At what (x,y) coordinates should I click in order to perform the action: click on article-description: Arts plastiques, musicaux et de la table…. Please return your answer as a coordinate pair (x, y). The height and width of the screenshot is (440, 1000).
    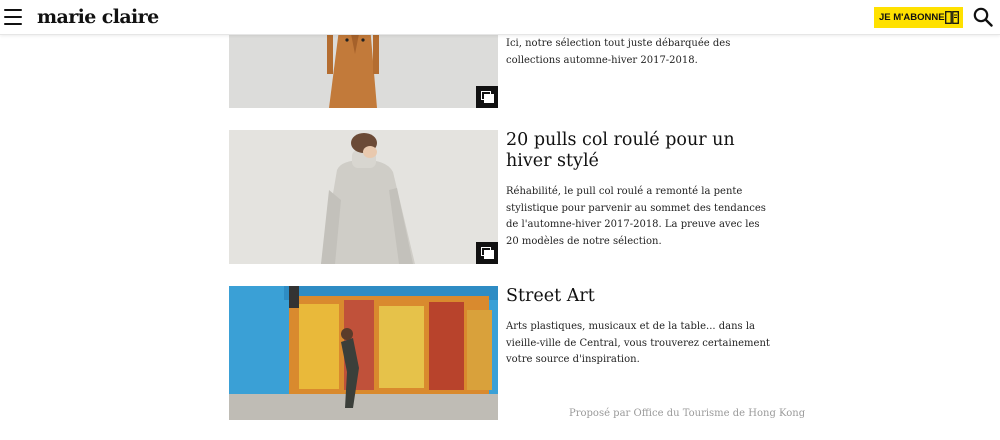
    Looking at the image, I should click on (638, 343).